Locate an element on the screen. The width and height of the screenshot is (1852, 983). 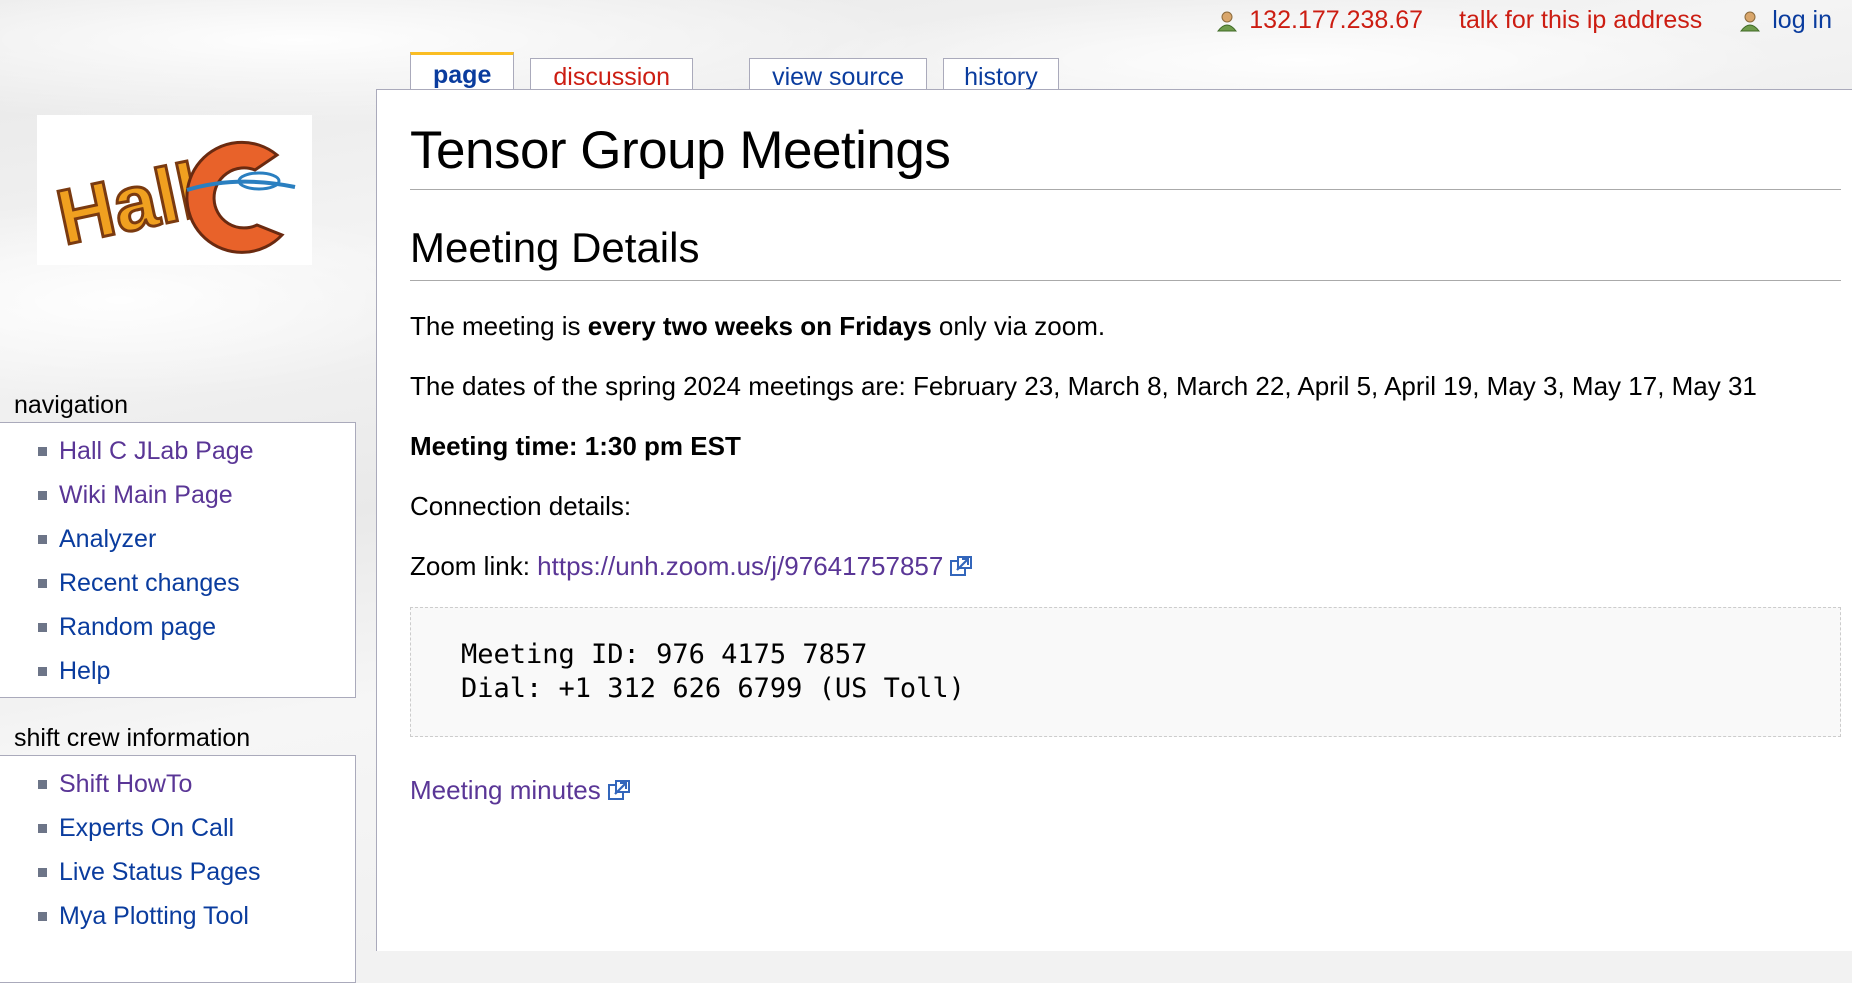
frequency-suffix: only via zoom. is located at coordinates (1018, 326).